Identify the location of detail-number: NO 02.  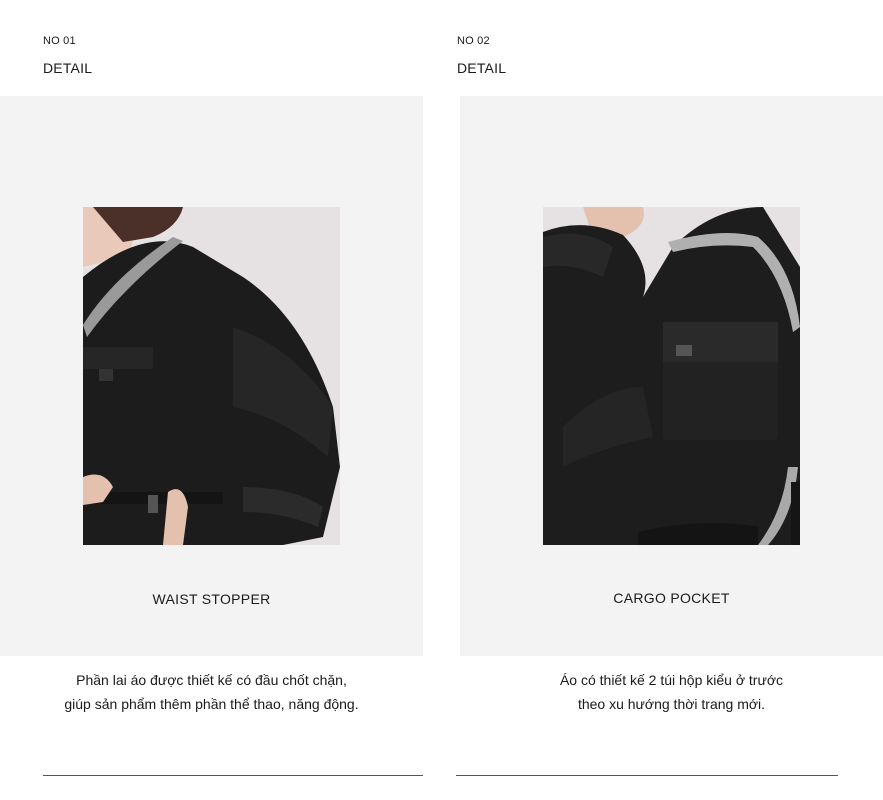
(473, 41).